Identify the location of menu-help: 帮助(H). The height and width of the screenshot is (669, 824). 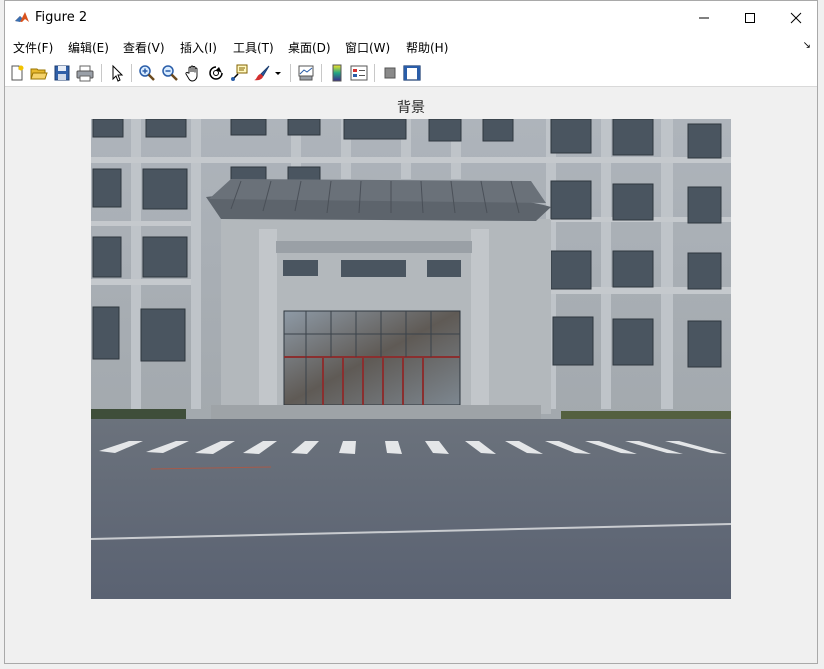
(427, 47).